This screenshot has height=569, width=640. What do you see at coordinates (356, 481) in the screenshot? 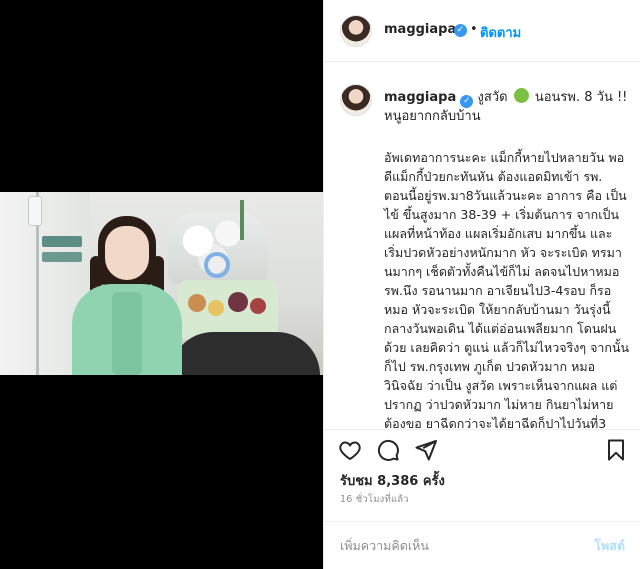
I see `likes-prefix: รับชม` at bounding box center [356, 481].